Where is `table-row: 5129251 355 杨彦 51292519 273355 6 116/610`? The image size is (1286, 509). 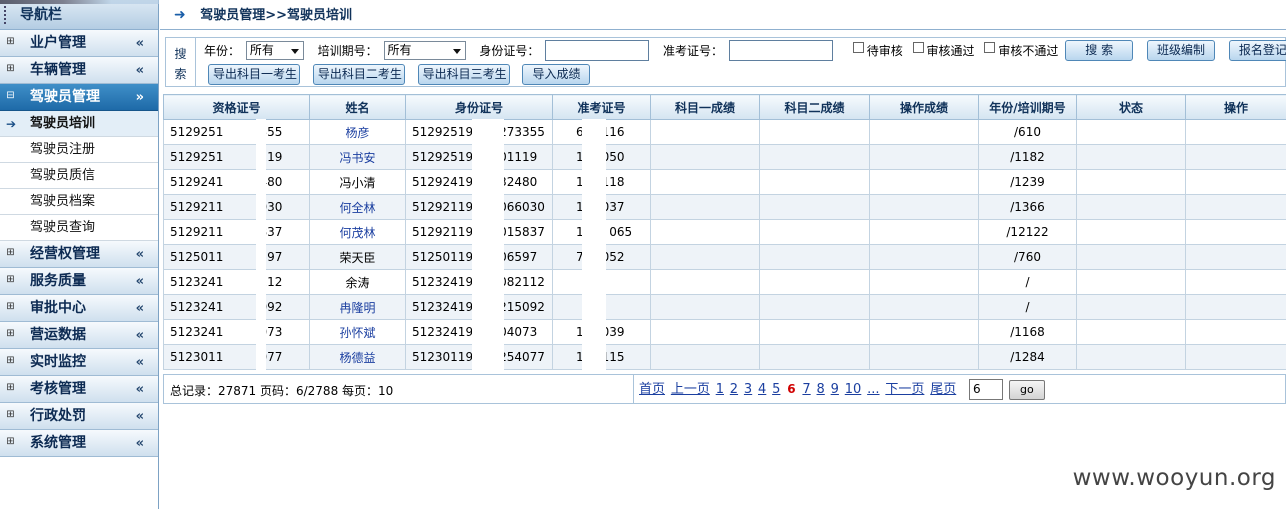
table-row: 5129251 355 杨彦 51292519 273355 6 116/610 is located at coordinates (724, 132).